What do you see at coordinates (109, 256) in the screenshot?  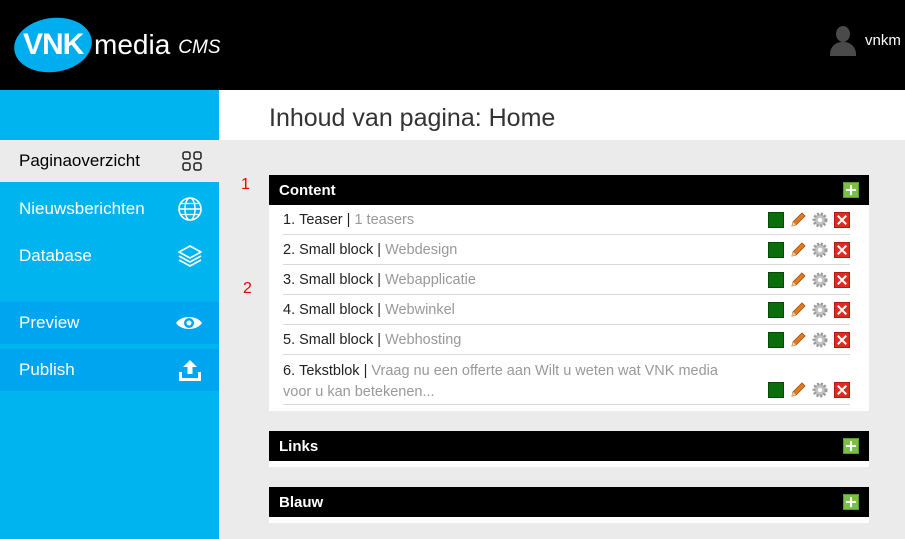 I see `sidebar-item-database: Database` at bounding box center [109, 256].